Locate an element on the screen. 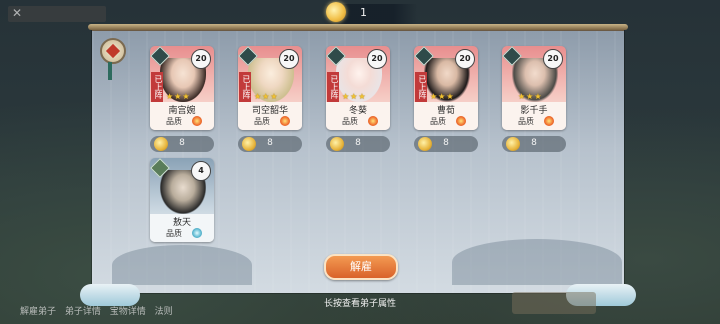 Image resolution: width=720 pixels, height=324 pixels. tassel is located at coordinates (110, 71).